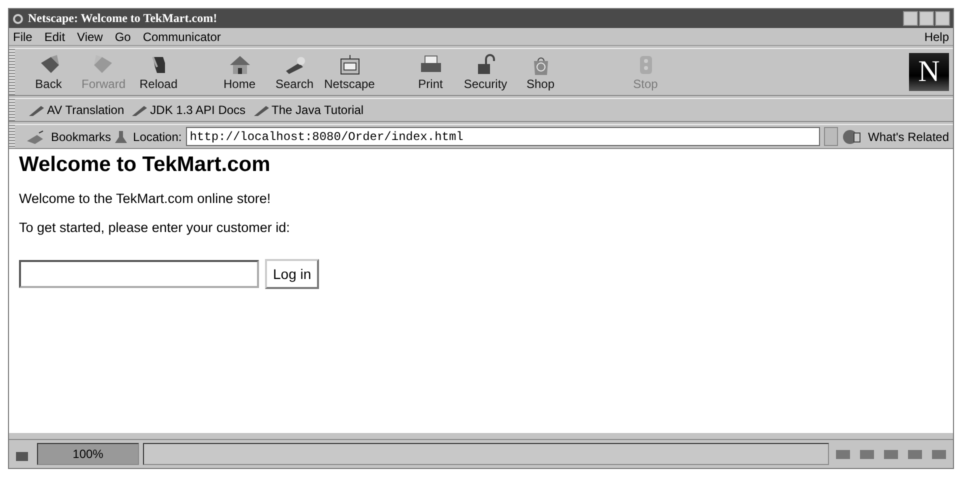  I want to click on toolbar-button: Netscape, so click(349, 72).